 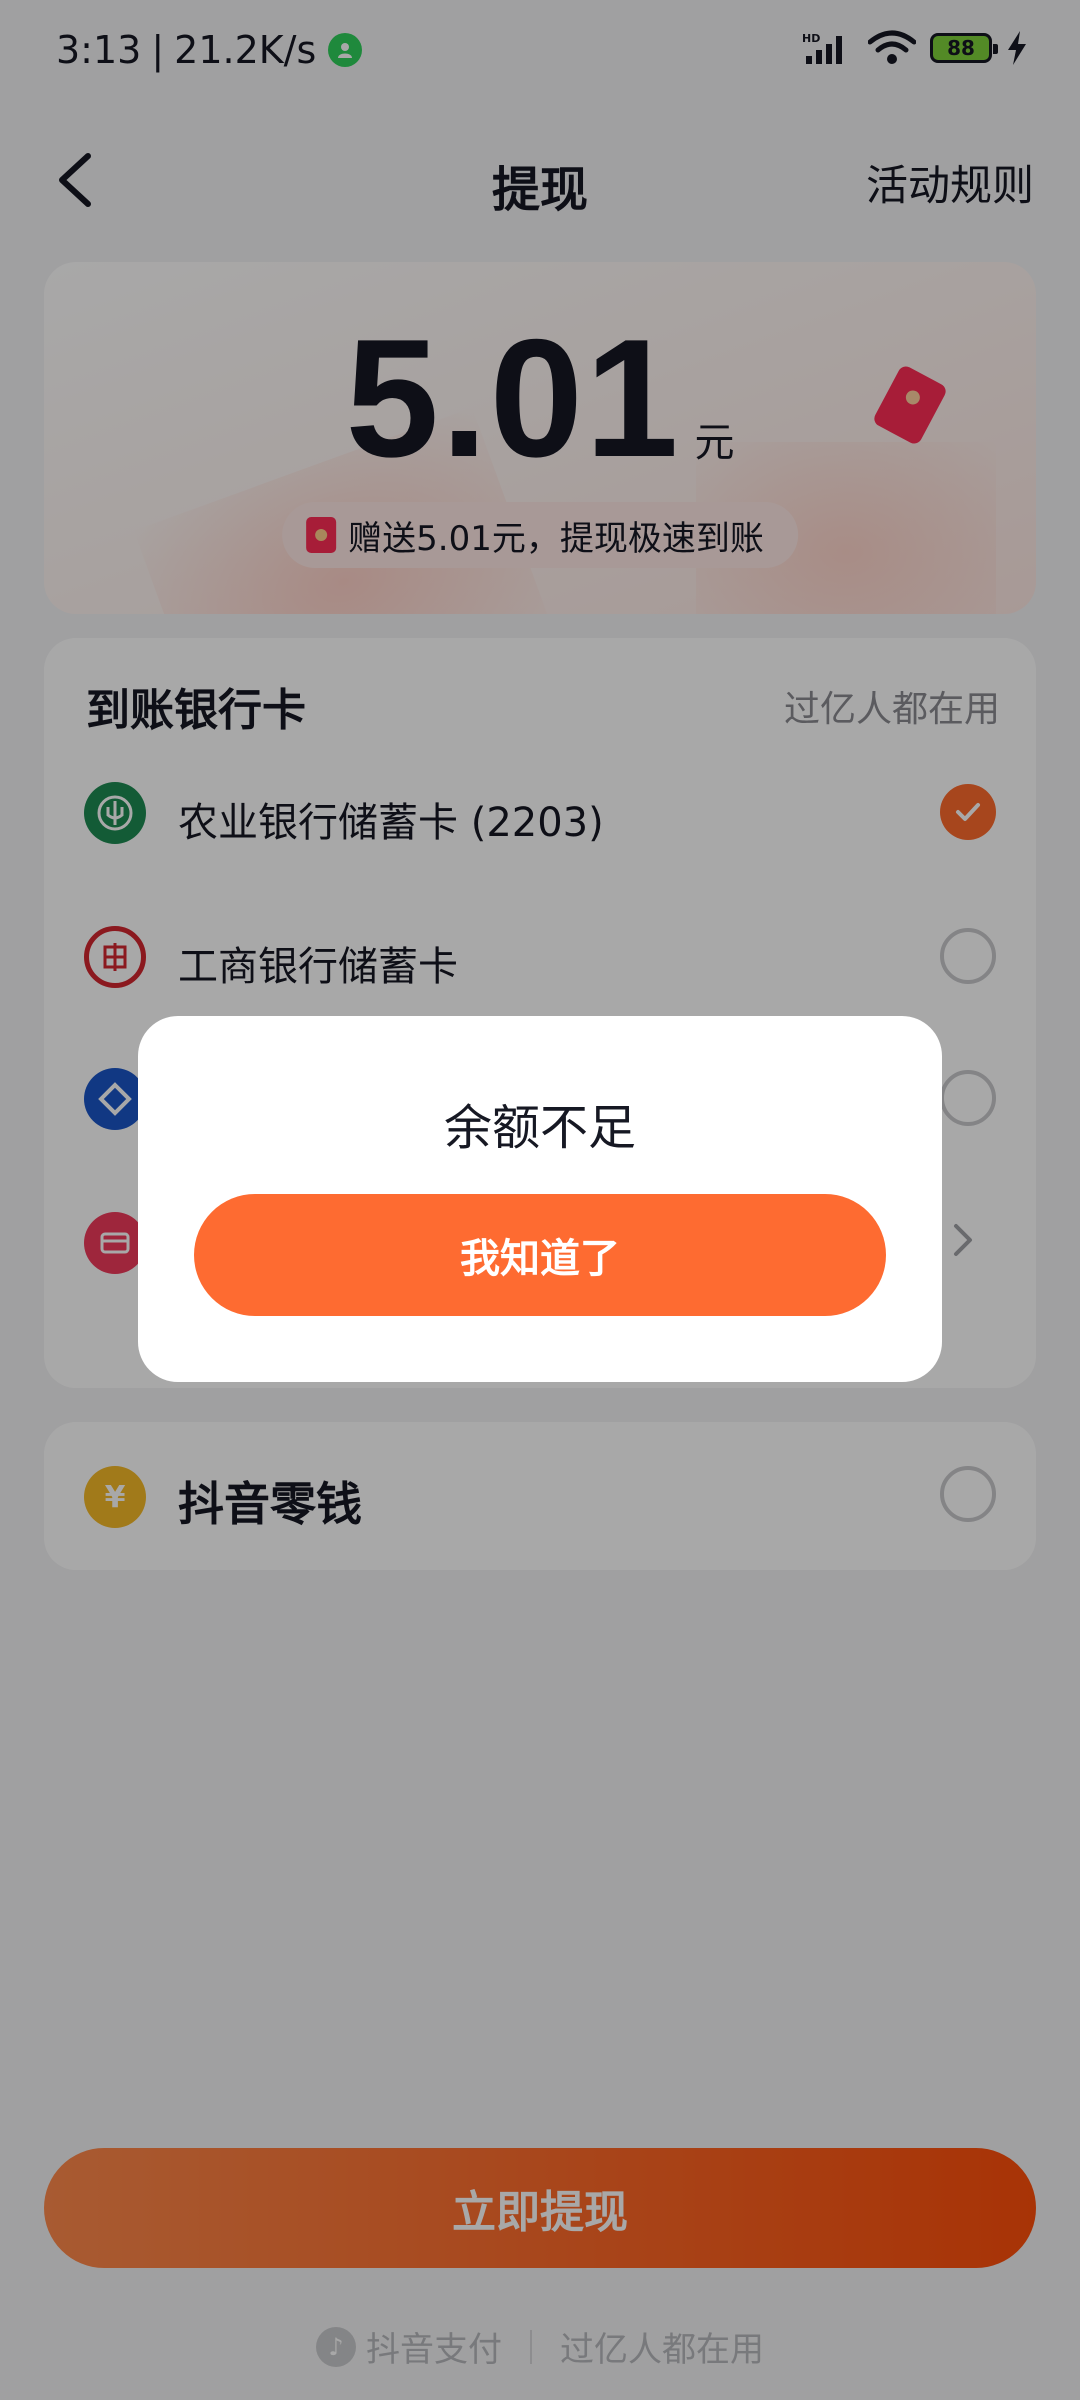 I want to click on dialog-title: 余额不足, so click(x=539, y=1128).